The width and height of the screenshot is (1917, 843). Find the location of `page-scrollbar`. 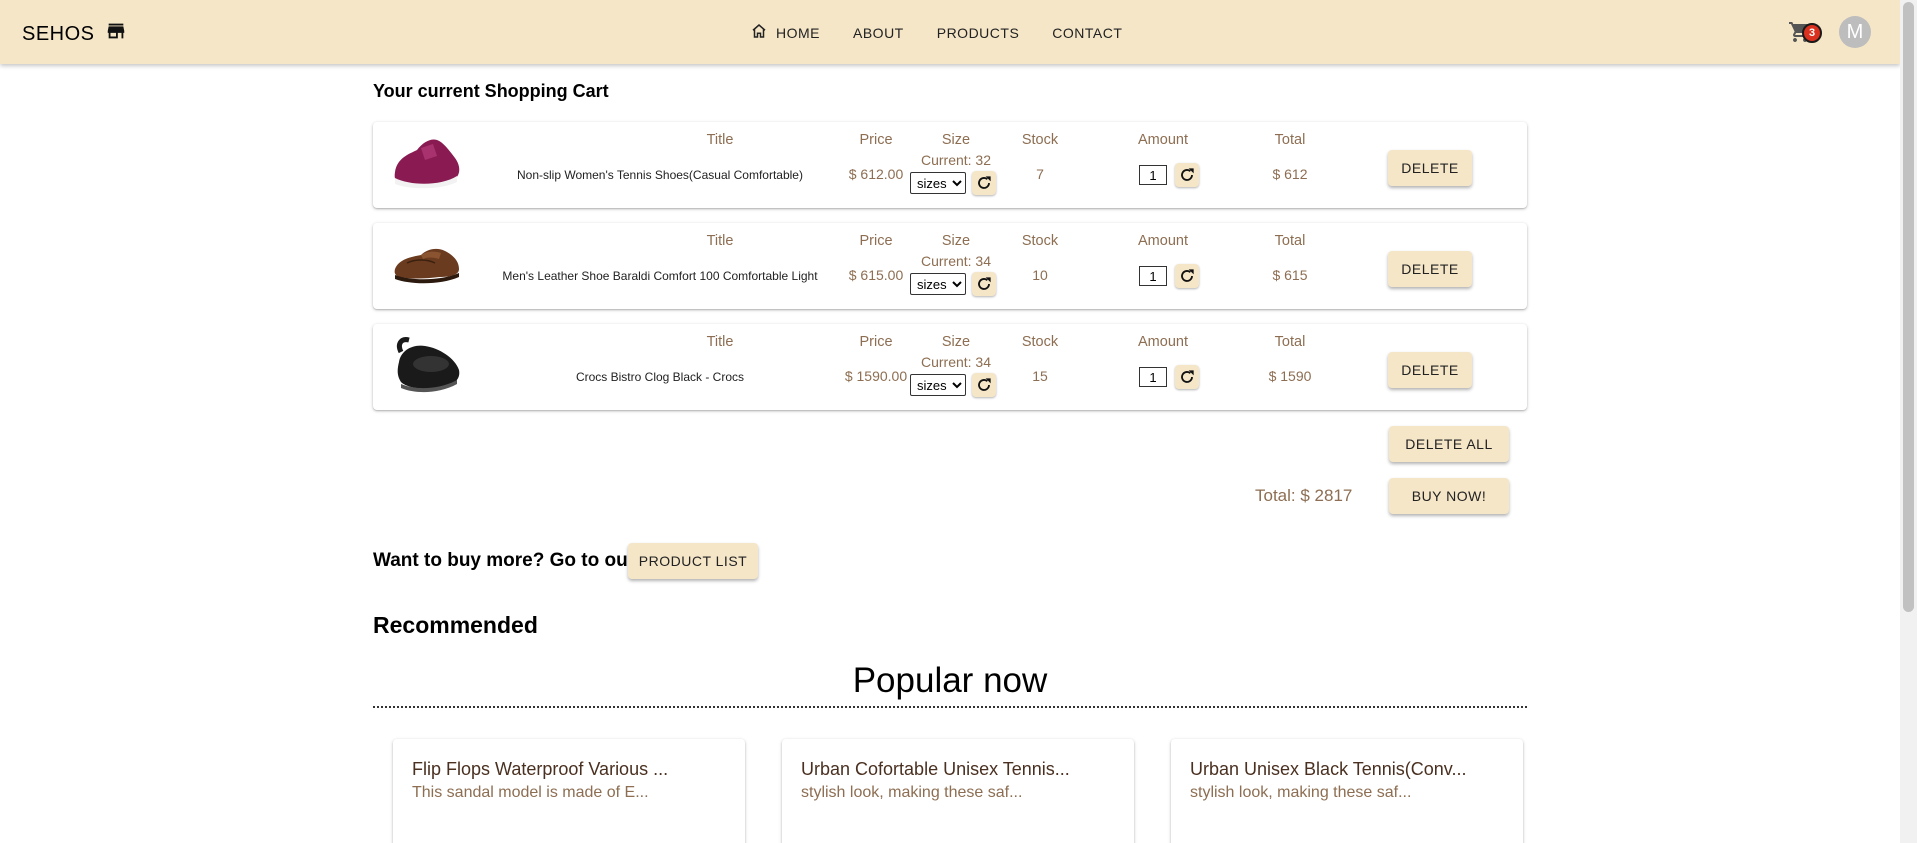

page-scrollbar is located at coordinates (1908, 421).